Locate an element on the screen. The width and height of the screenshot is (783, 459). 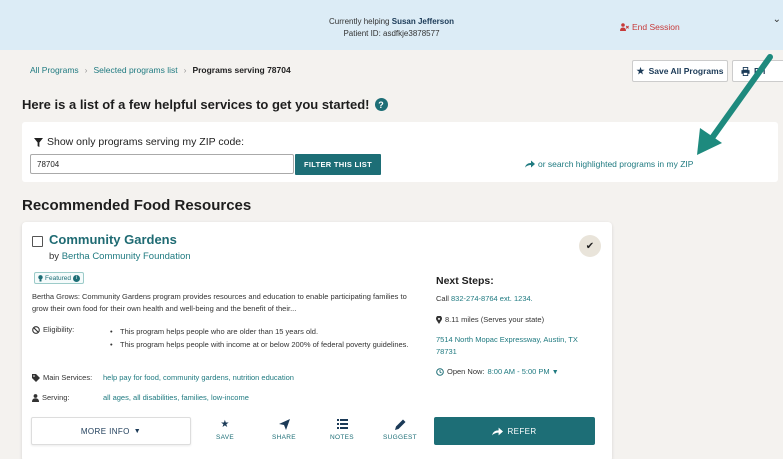
main-services-label: Main Services: is located at coordinates (62, 377).